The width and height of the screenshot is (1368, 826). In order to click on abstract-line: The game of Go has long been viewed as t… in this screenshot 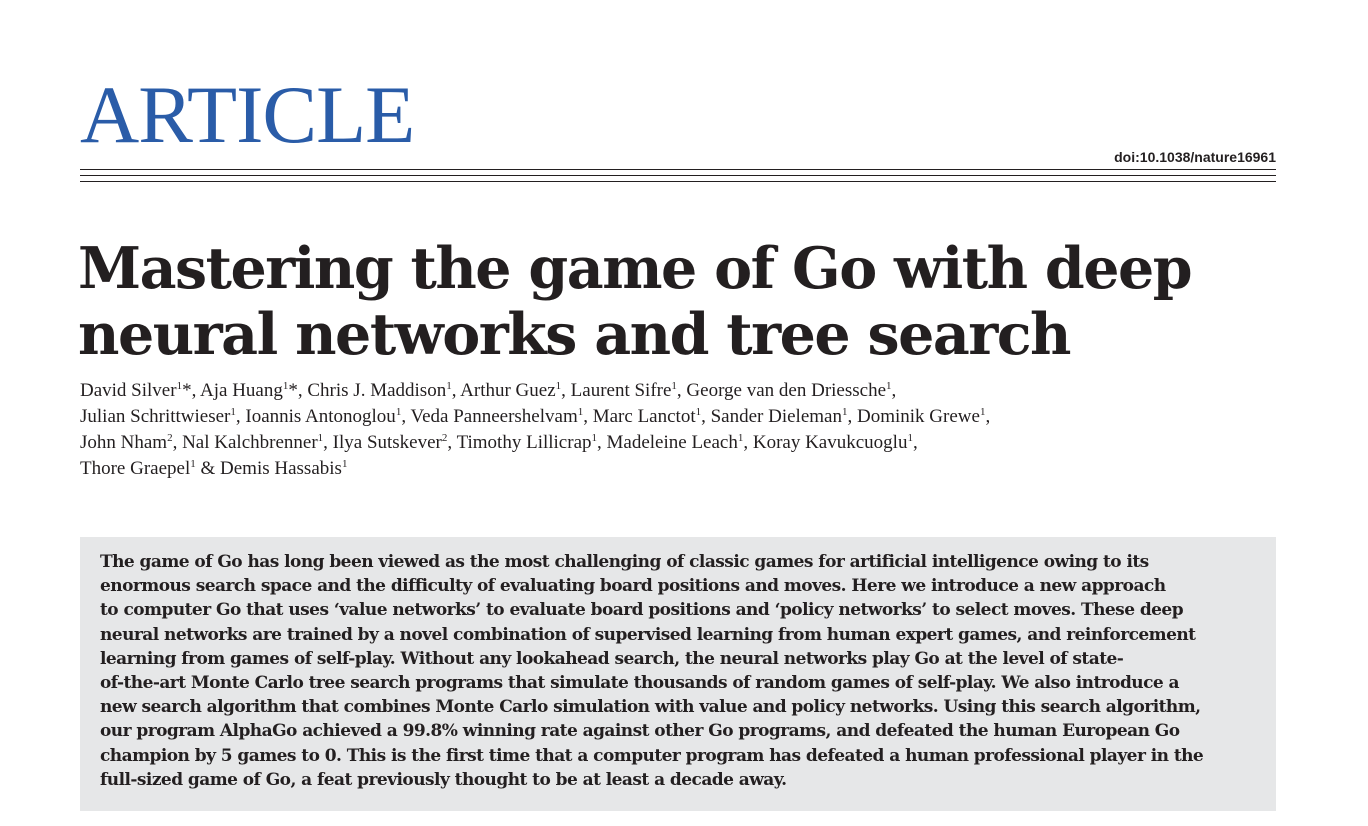, I will do `click(624, 562)`.